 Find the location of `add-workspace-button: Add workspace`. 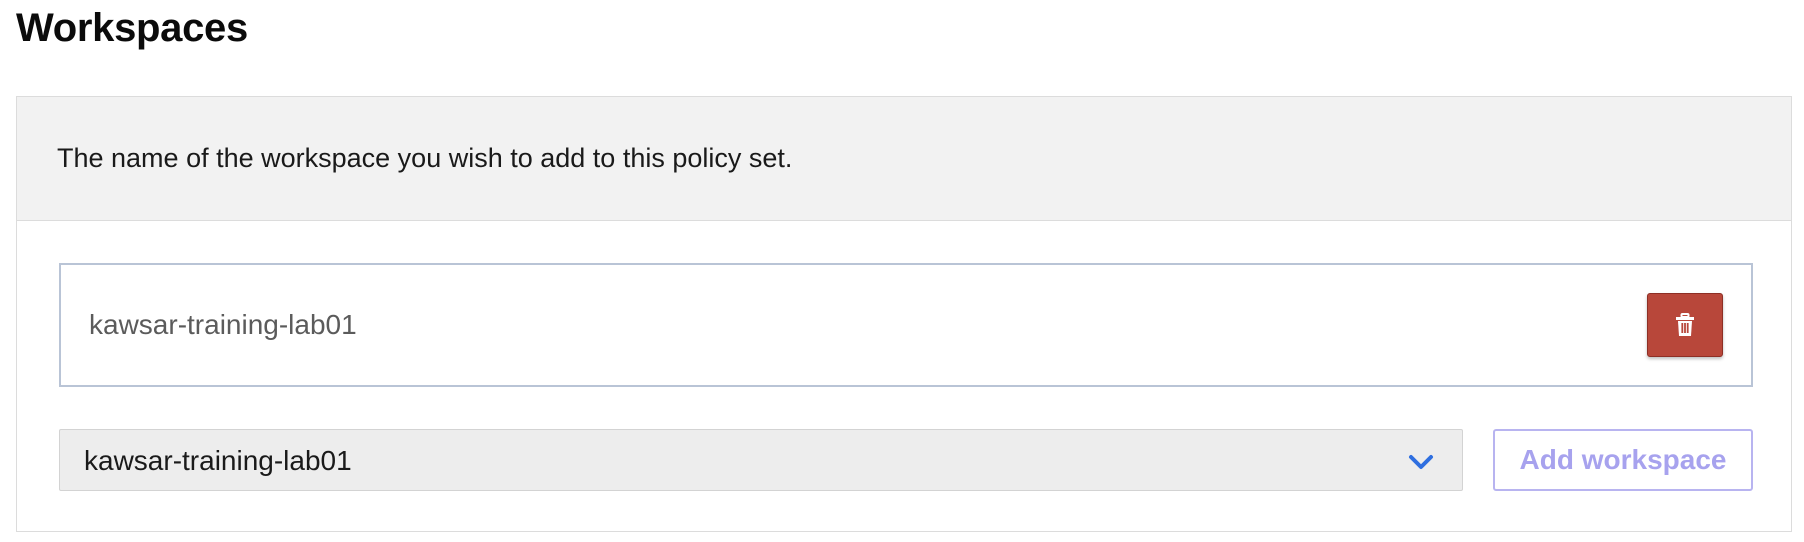

add-workspace-button: Add workspace is located at coordinates (1623, 460).